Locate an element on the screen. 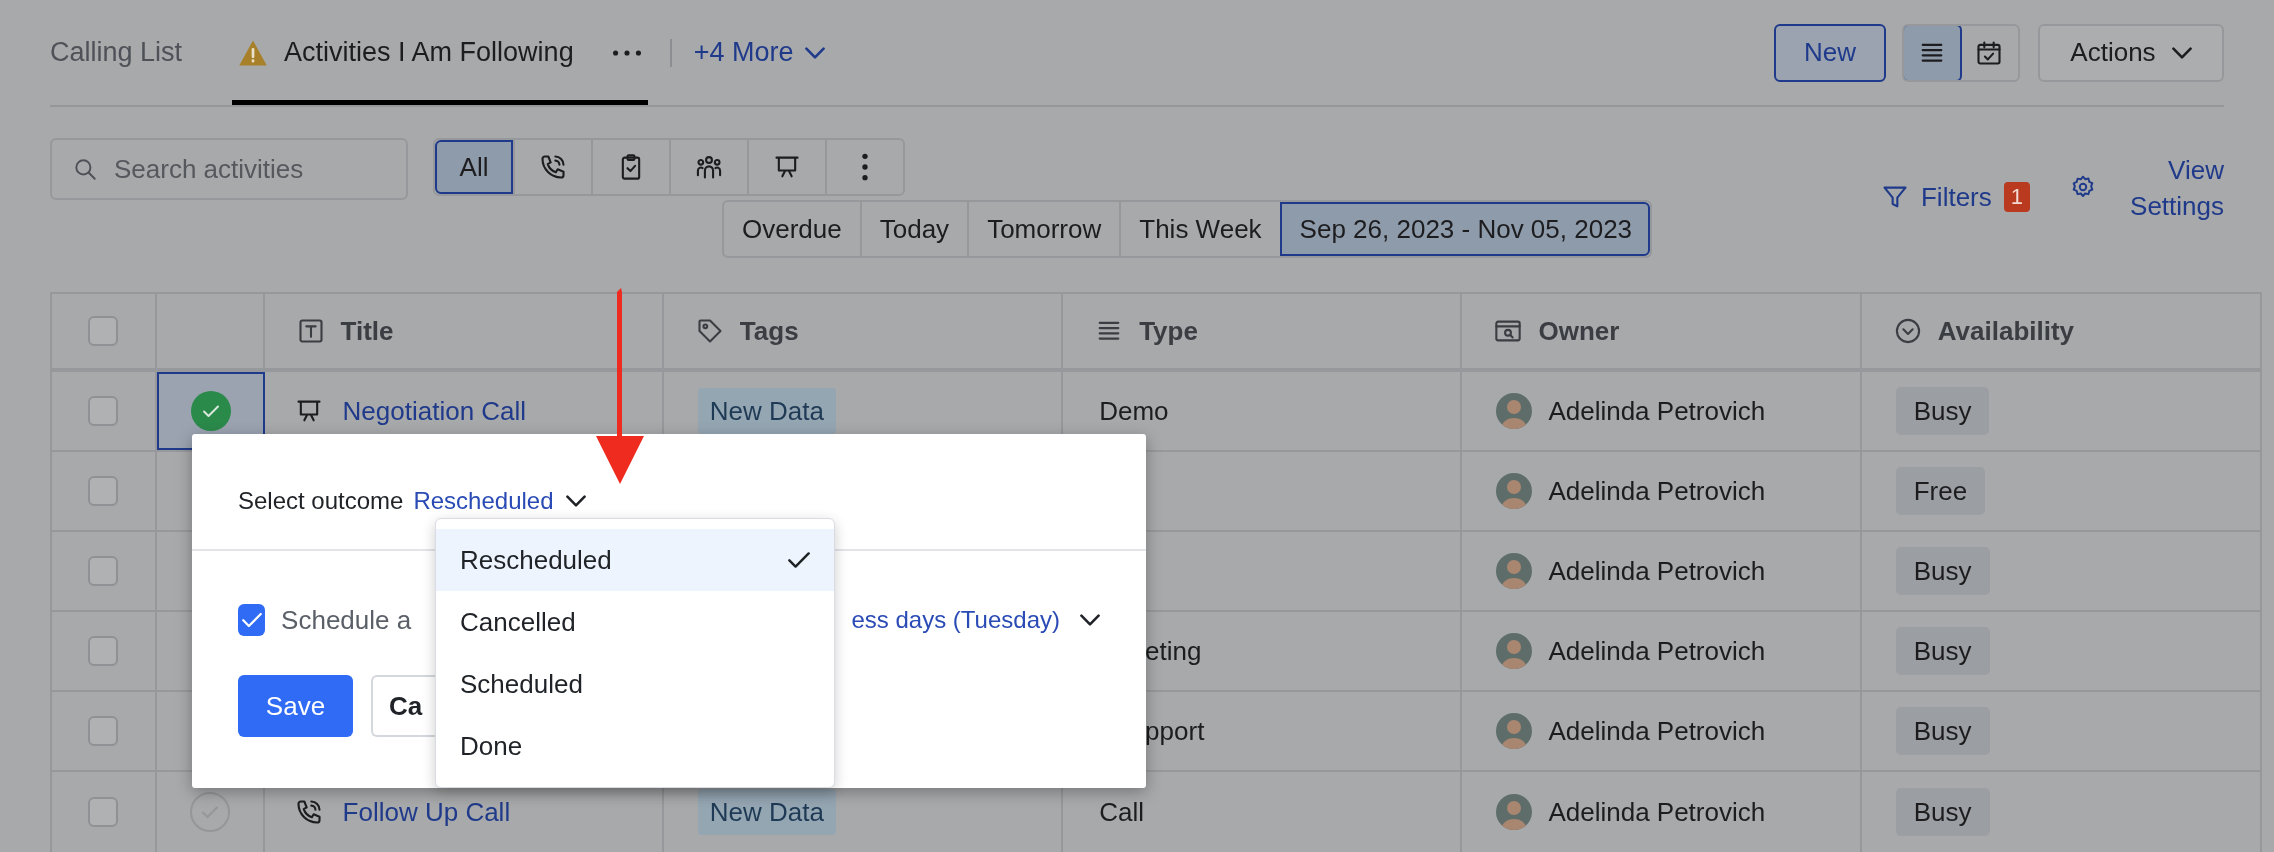  search-icon is located at coordinates (85, 169).